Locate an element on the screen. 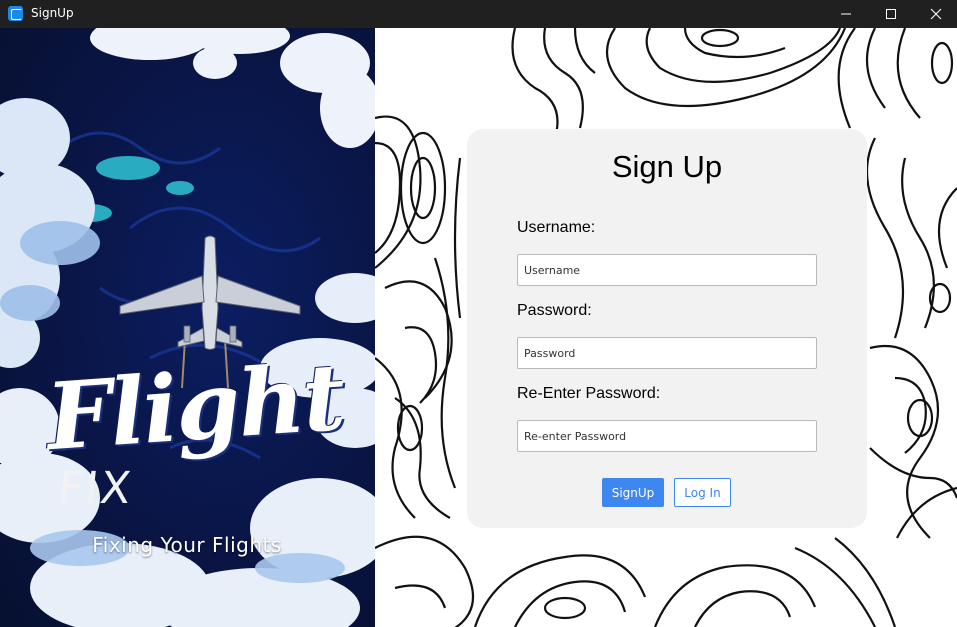  close-button is located at coordinates (935, 14).